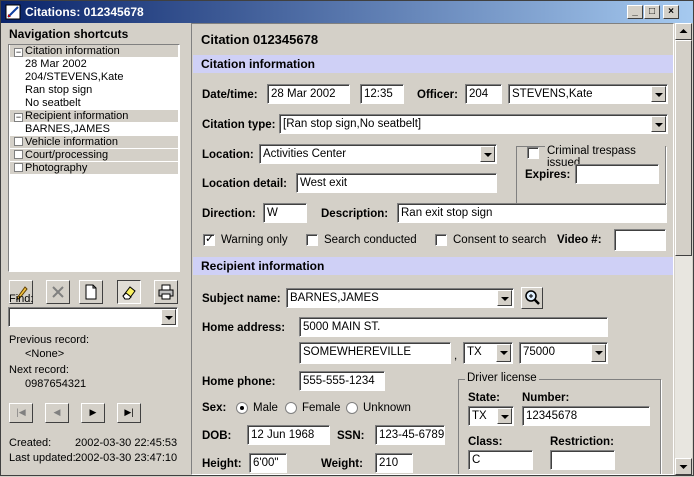 The image size is (694, 477). I want to click on minimize-button: _, so click(635, 12).